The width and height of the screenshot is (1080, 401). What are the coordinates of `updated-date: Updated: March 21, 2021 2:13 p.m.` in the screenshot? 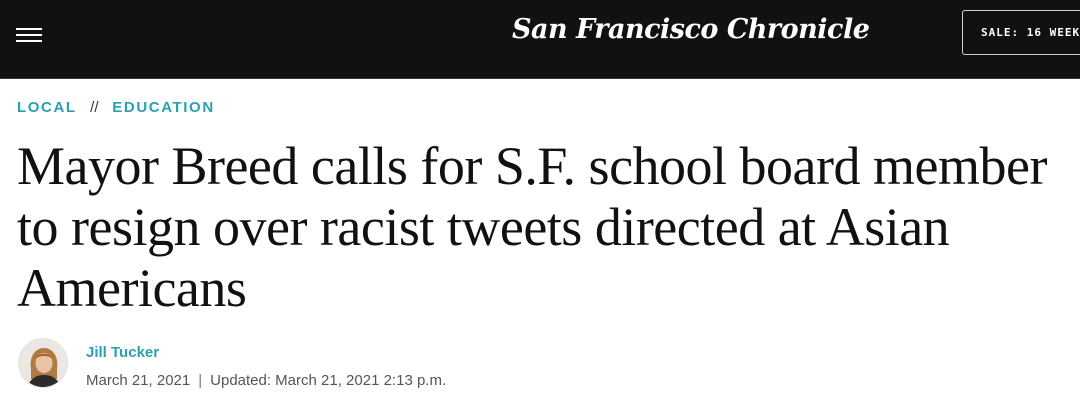 It's located at (328, 380).